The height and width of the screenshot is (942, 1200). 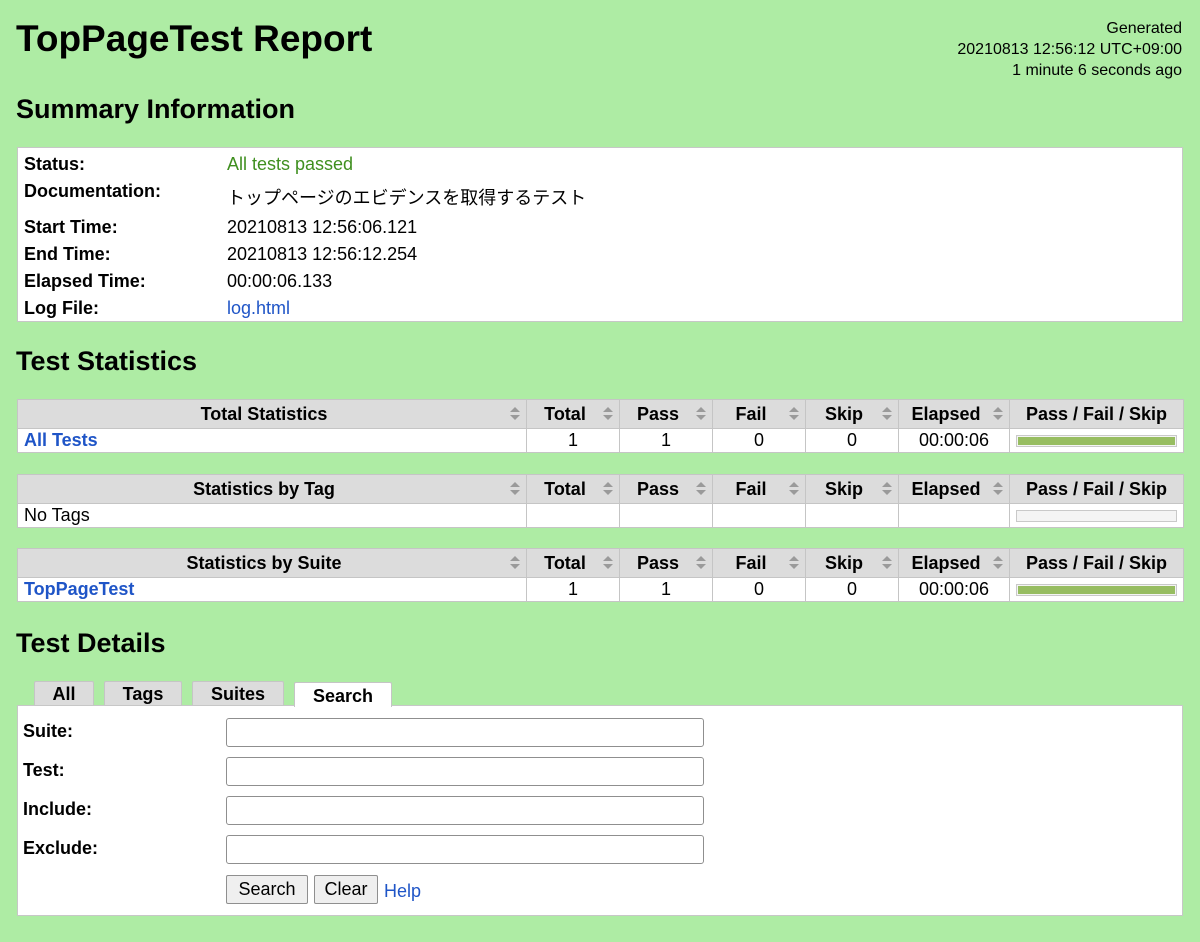 I want to click on log-file-link: log.html, so click(x=258, y=308).